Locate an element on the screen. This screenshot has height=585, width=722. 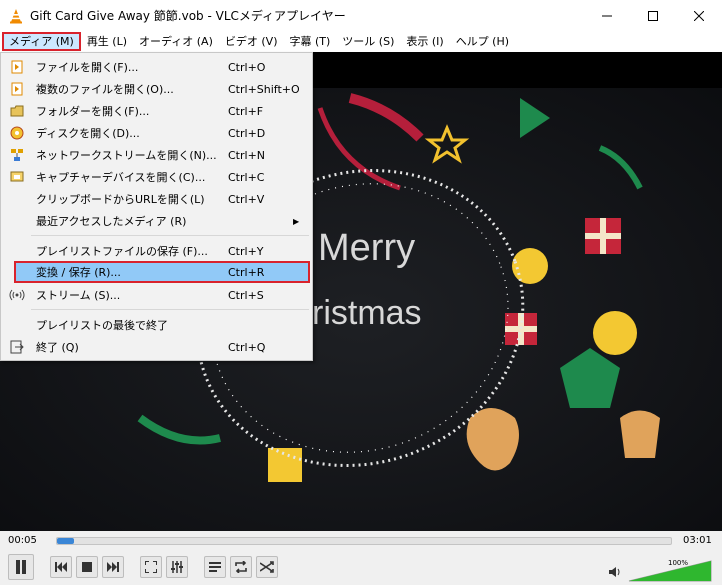
overlay-text-christmas: ristmas is located at coordinates (367, 313).